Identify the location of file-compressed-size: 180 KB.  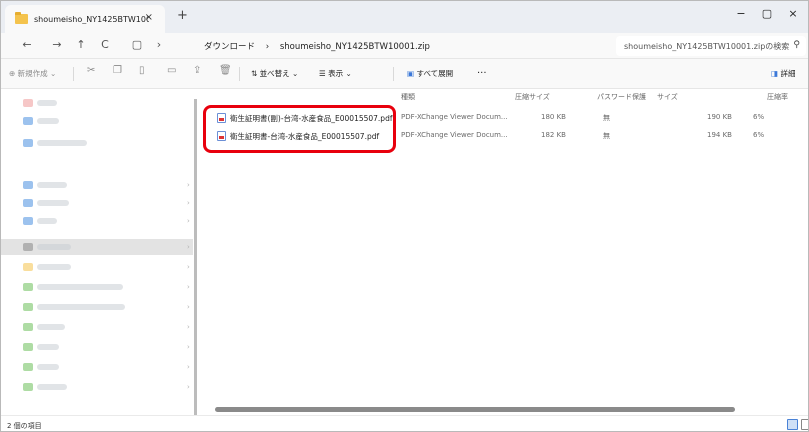
(553, 117).